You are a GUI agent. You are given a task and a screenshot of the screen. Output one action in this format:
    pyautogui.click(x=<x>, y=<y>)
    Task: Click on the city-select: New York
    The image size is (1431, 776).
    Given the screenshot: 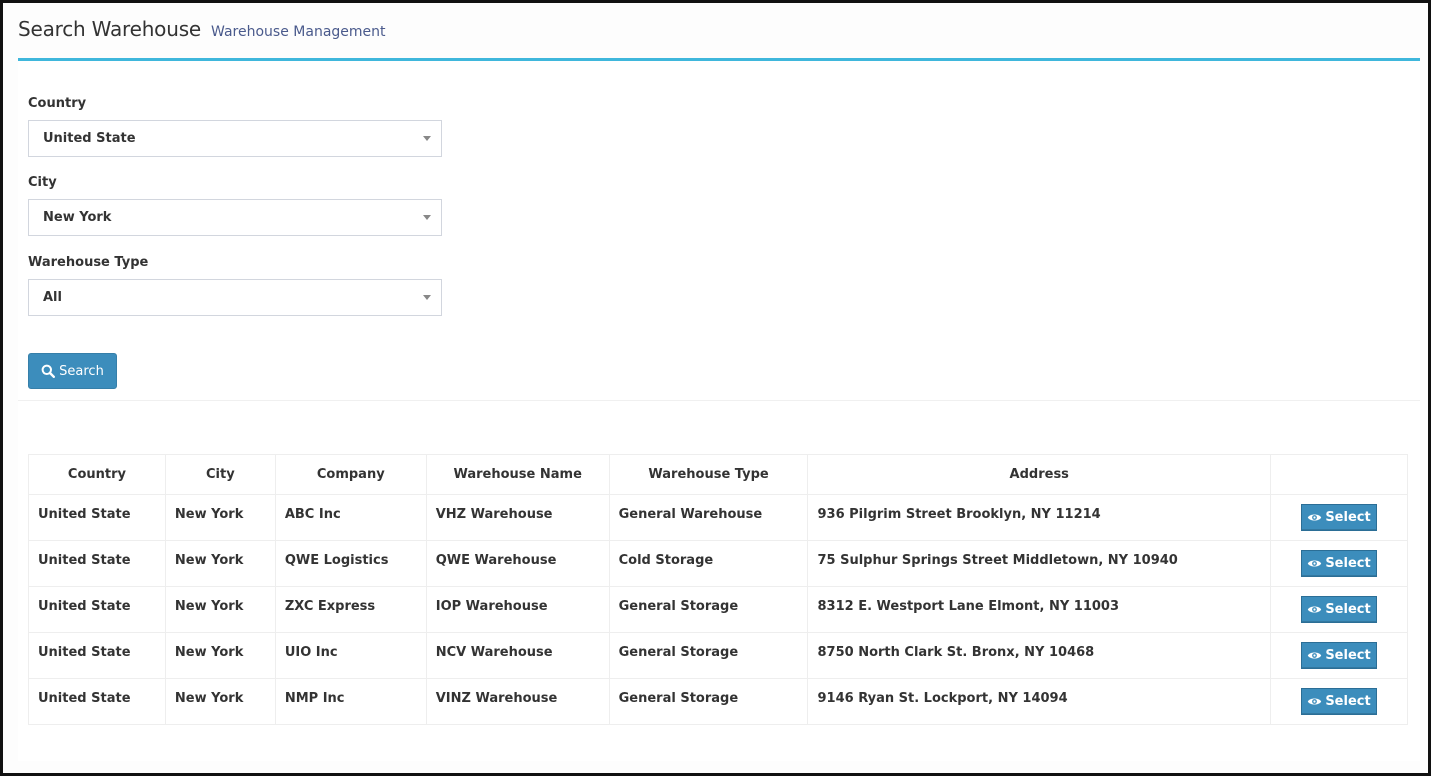 What is the action you would take?
    pyautogui.click(x=235, y=217)
    